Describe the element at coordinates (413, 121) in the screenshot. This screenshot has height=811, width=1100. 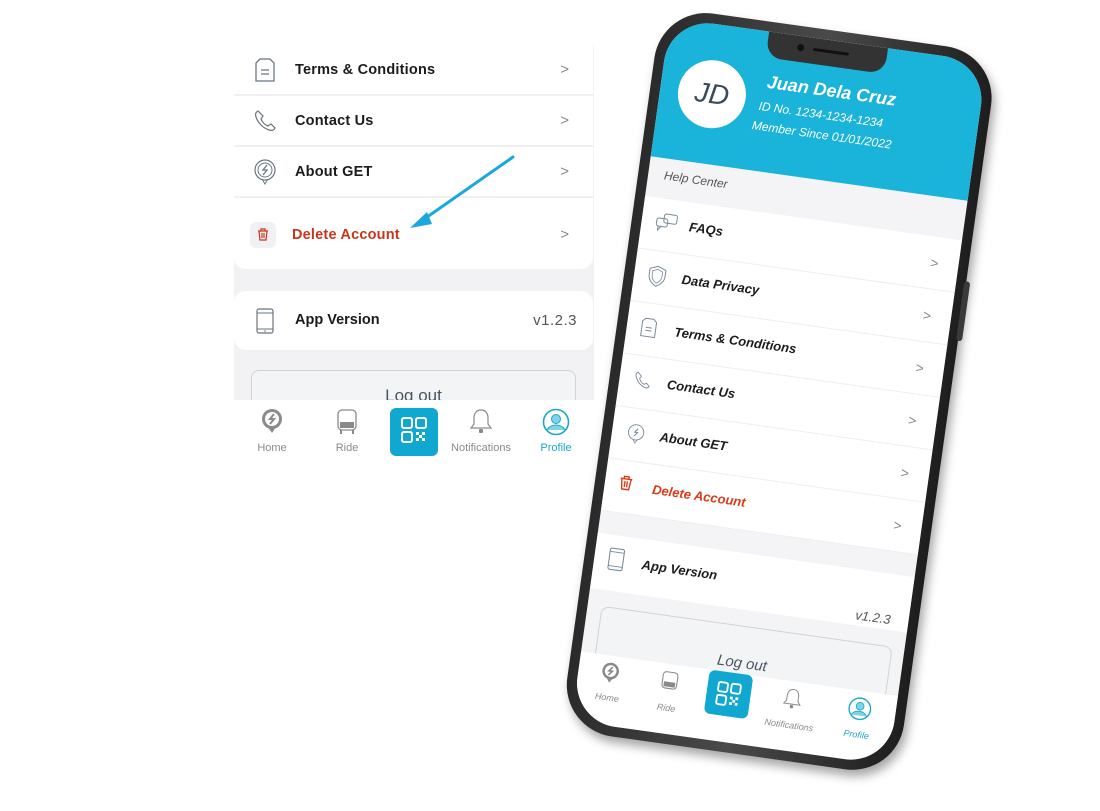
I see `menu-item-contact: Contact Us >` at that location.